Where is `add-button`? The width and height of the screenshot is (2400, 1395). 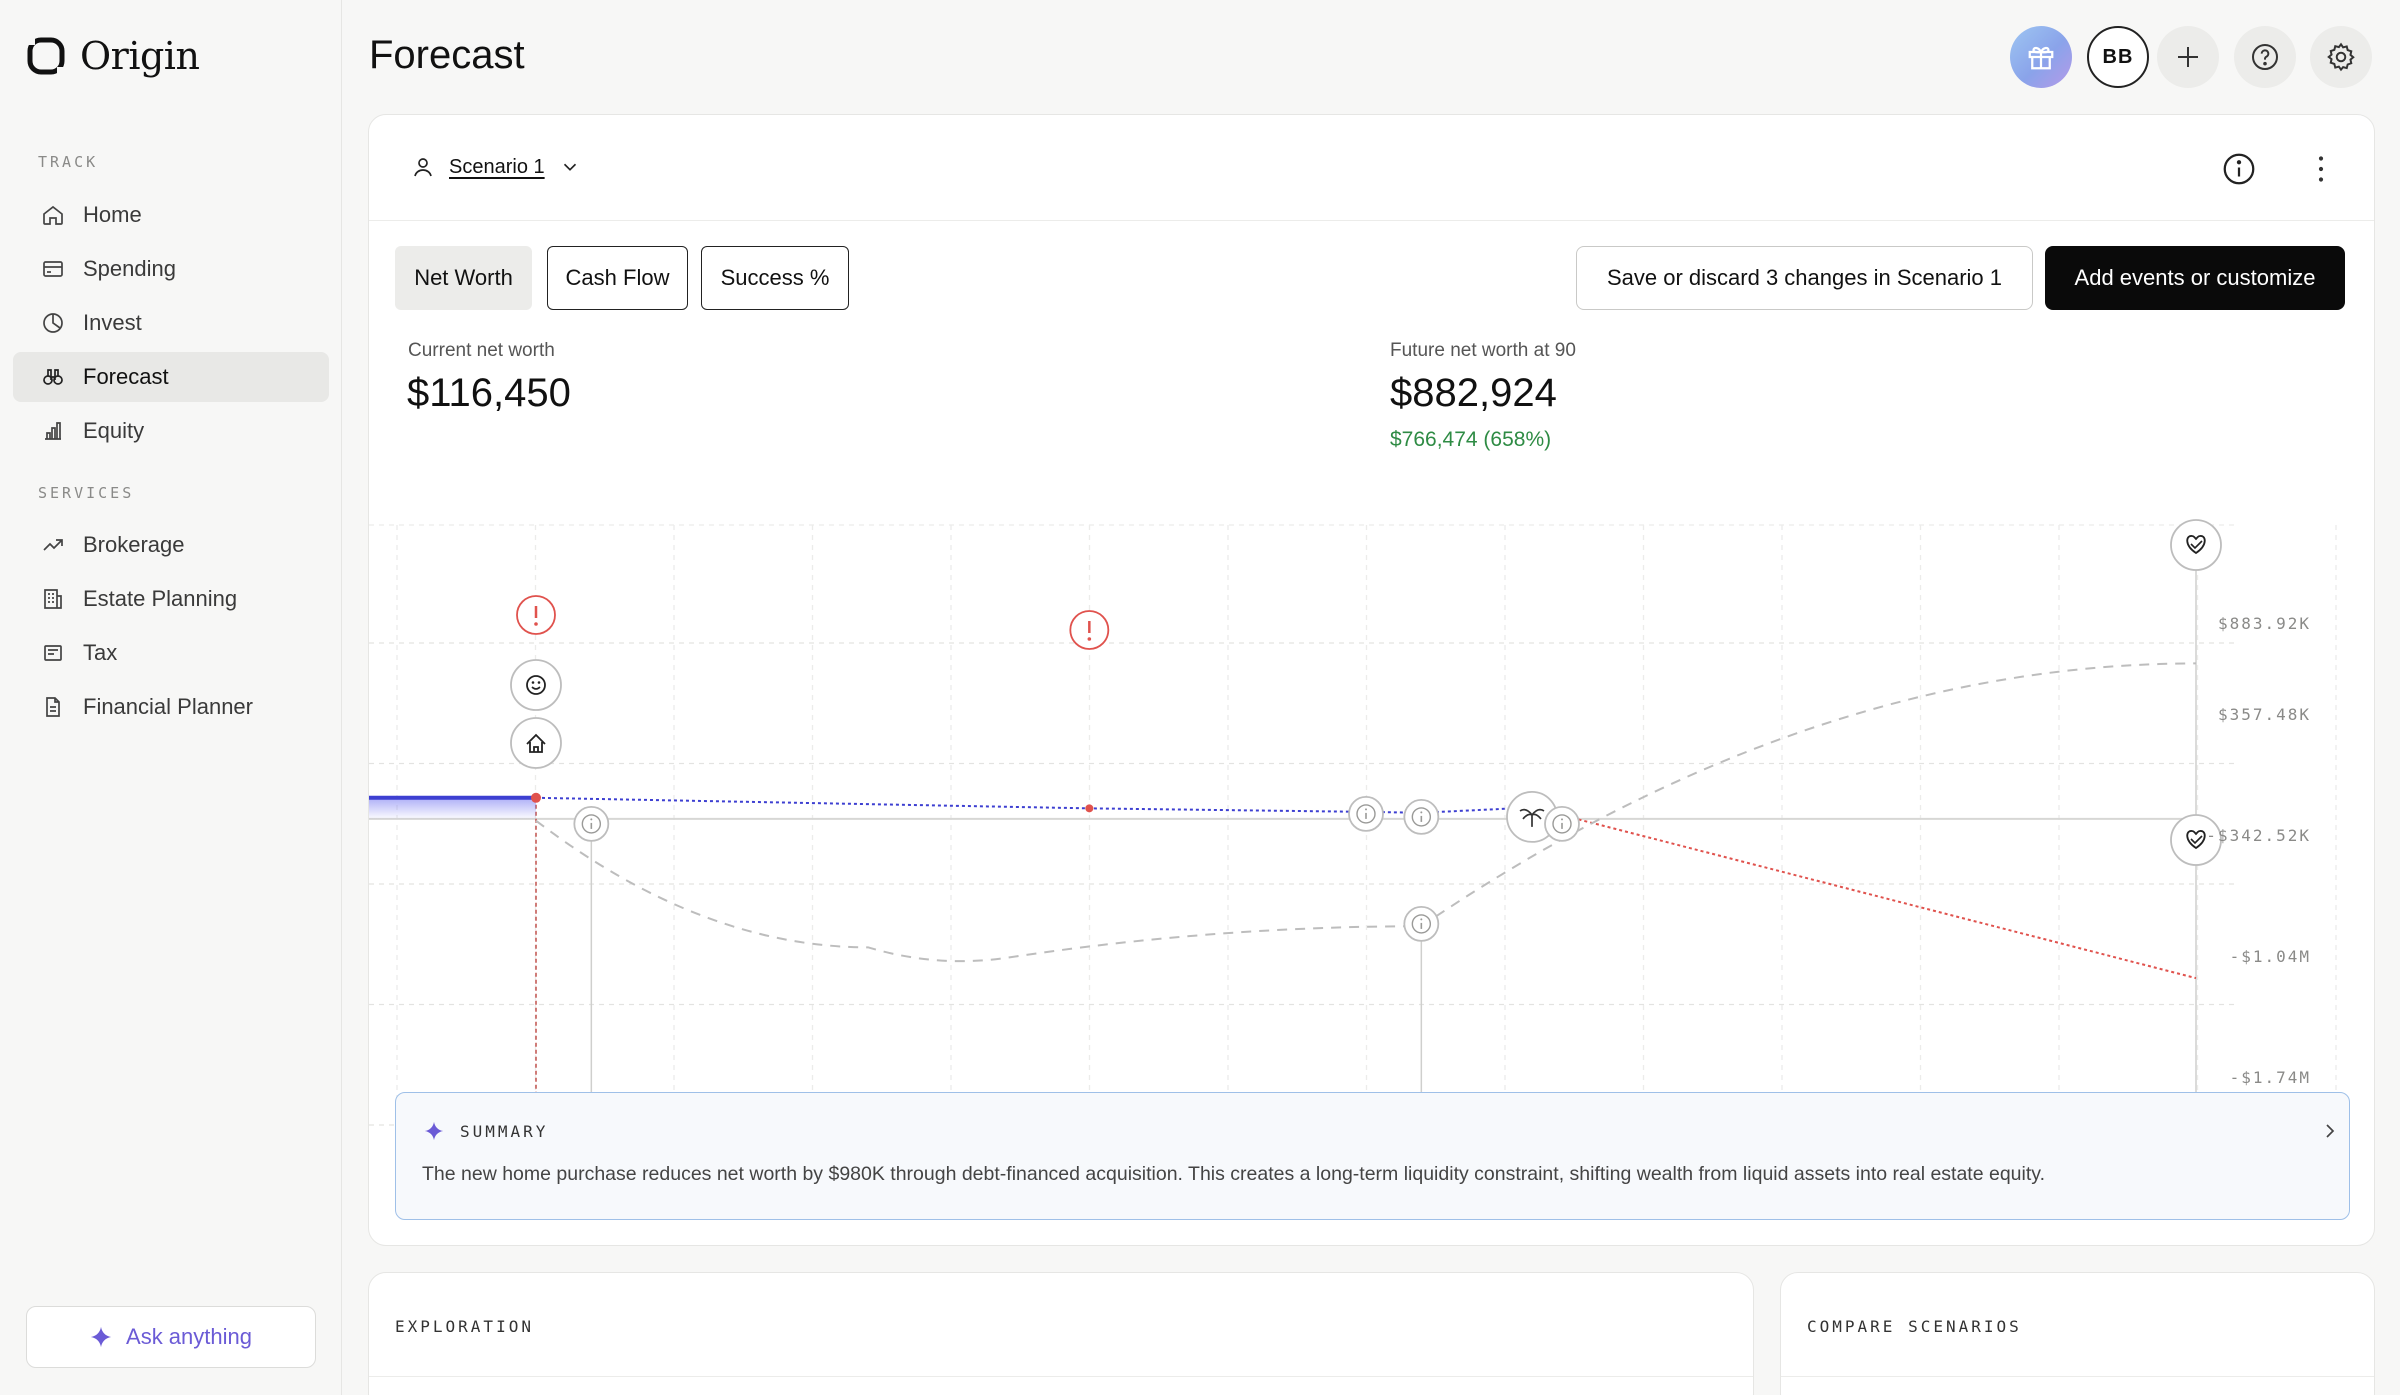
add-button is located at coordinates (2188, 57).